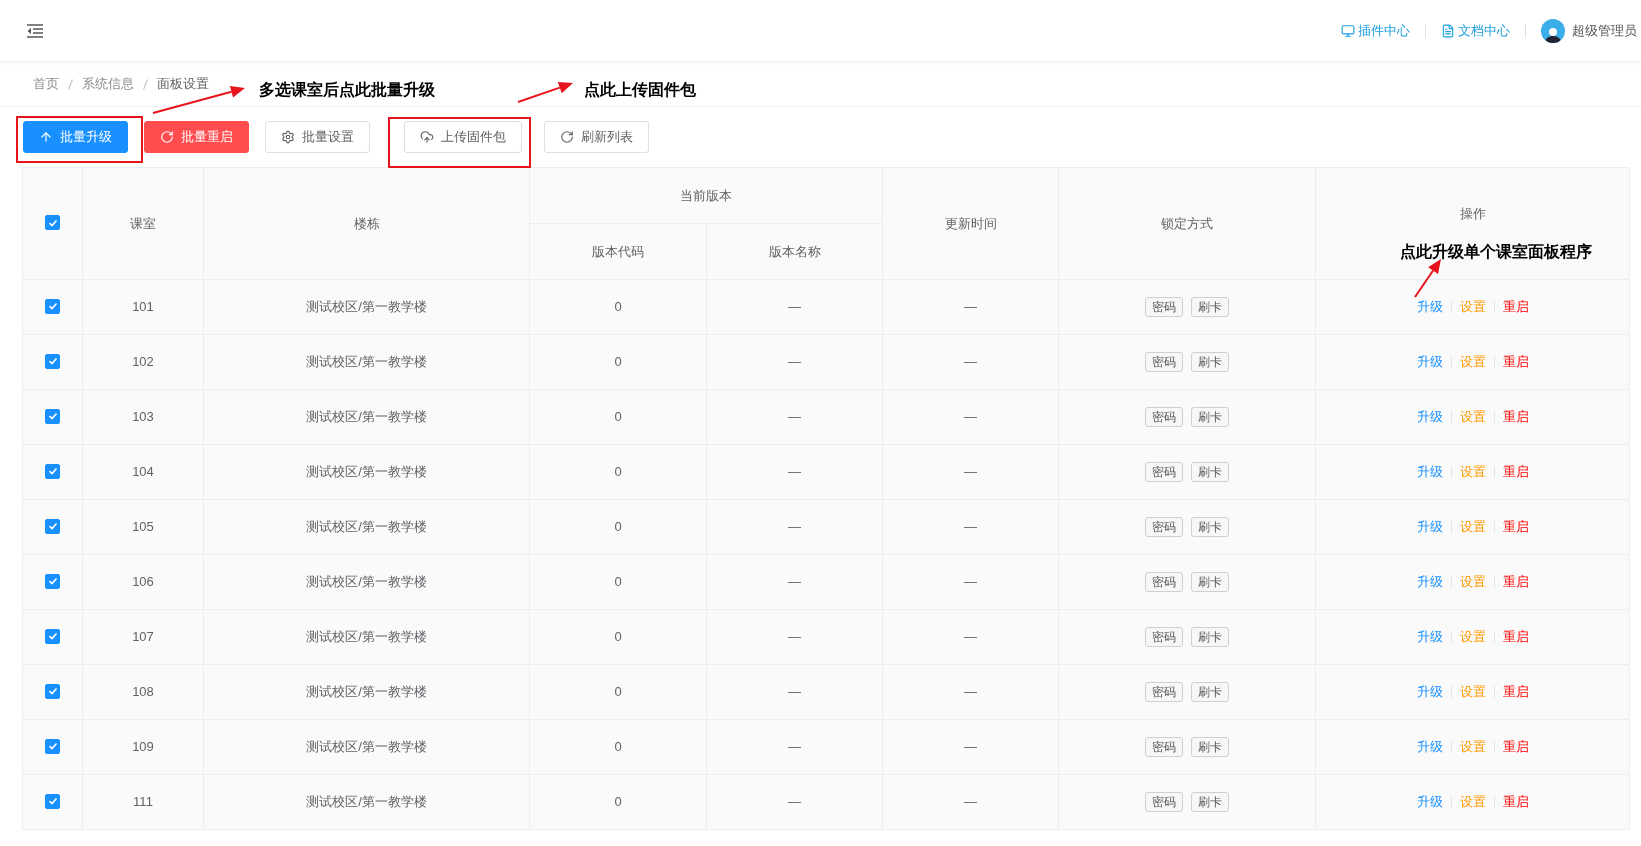 The image size is (1641, 846). Describe the element at coordinates (1427, 278) in the screenshot. I see `annotation-arrow` at that location.